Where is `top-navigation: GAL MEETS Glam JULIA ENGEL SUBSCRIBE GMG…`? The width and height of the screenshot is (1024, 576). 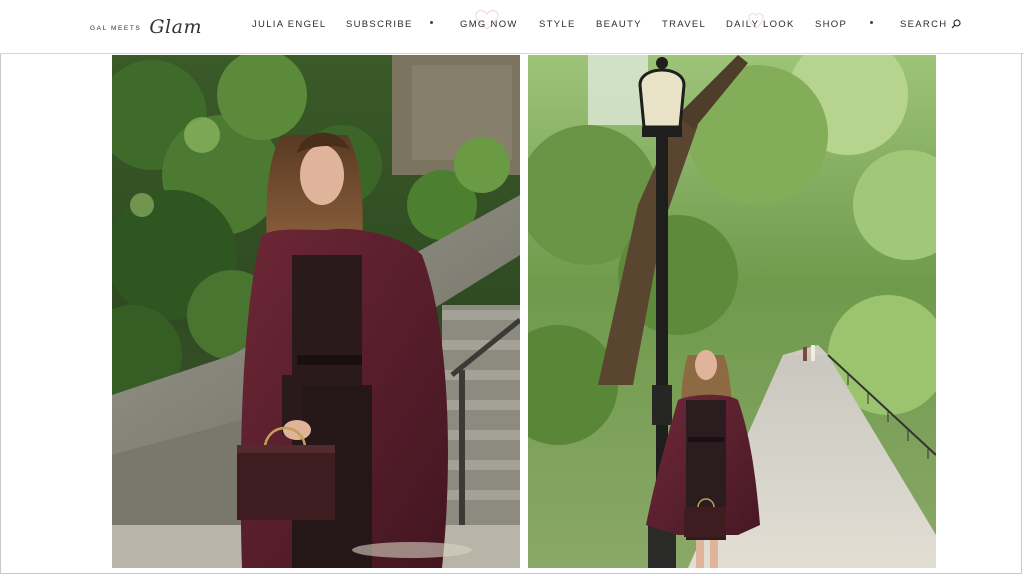
top-navigation: GAL MEETS Glam JULIA ENGEL SUBSCRIBE GMG… is located at coordinates (512, 27).